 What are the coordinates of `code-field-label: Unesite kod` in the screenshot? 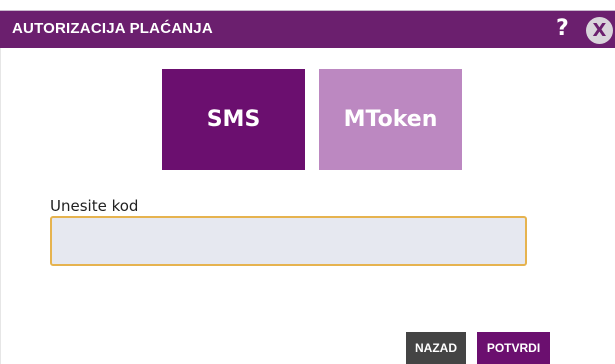 It's located at (94, 206).